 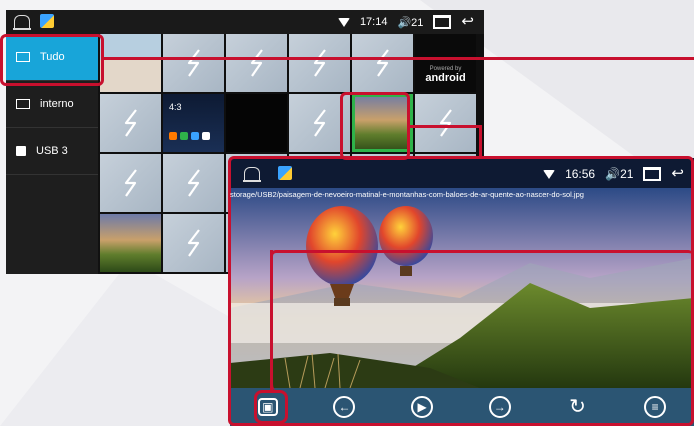 I want to click on sidebar-item-internal: interno, so click(x=52, y=104).